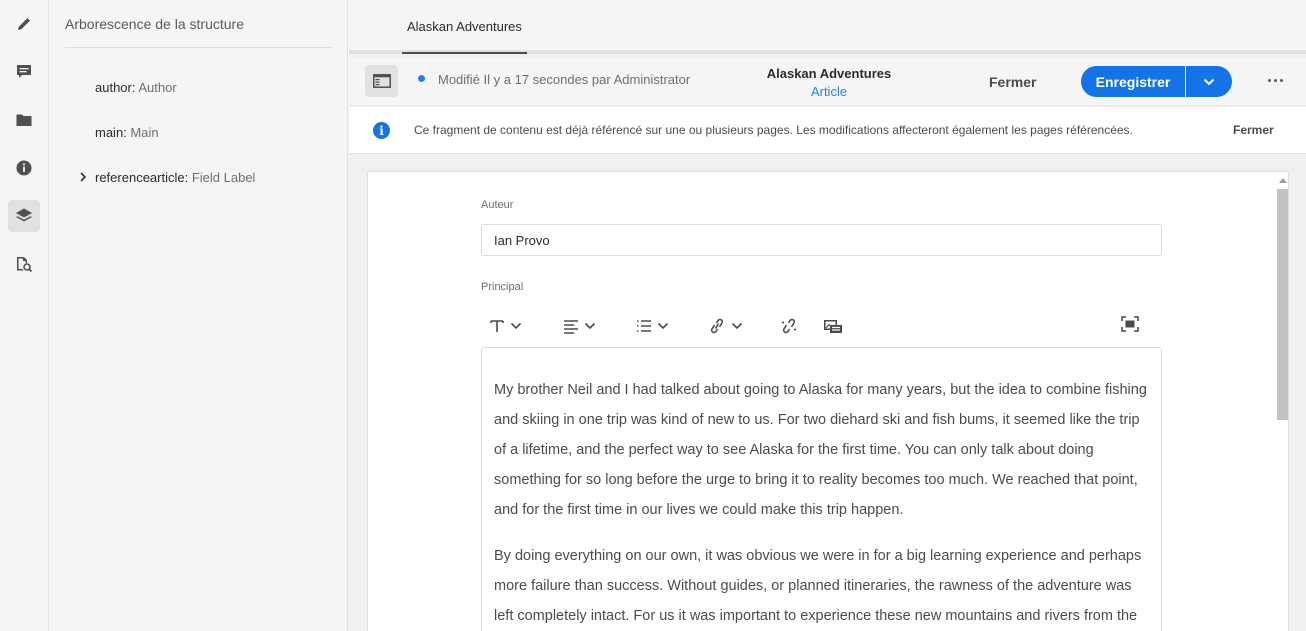 This screenshot has width=1306, height=631. Describe the element at coordinates (717, 326) in the screenshot. I see `link-icon` at that location.